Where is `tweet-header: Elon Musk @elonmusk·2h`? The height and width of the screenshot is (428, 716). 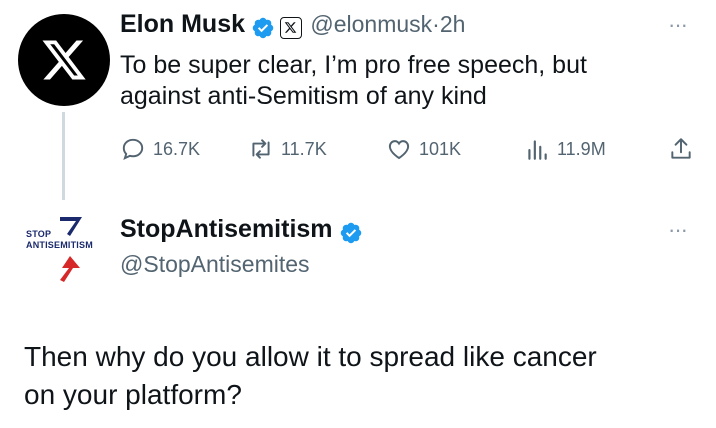
tweet-header: Elon Musk @elonmusk·2h is located at coordinates (292, 25).